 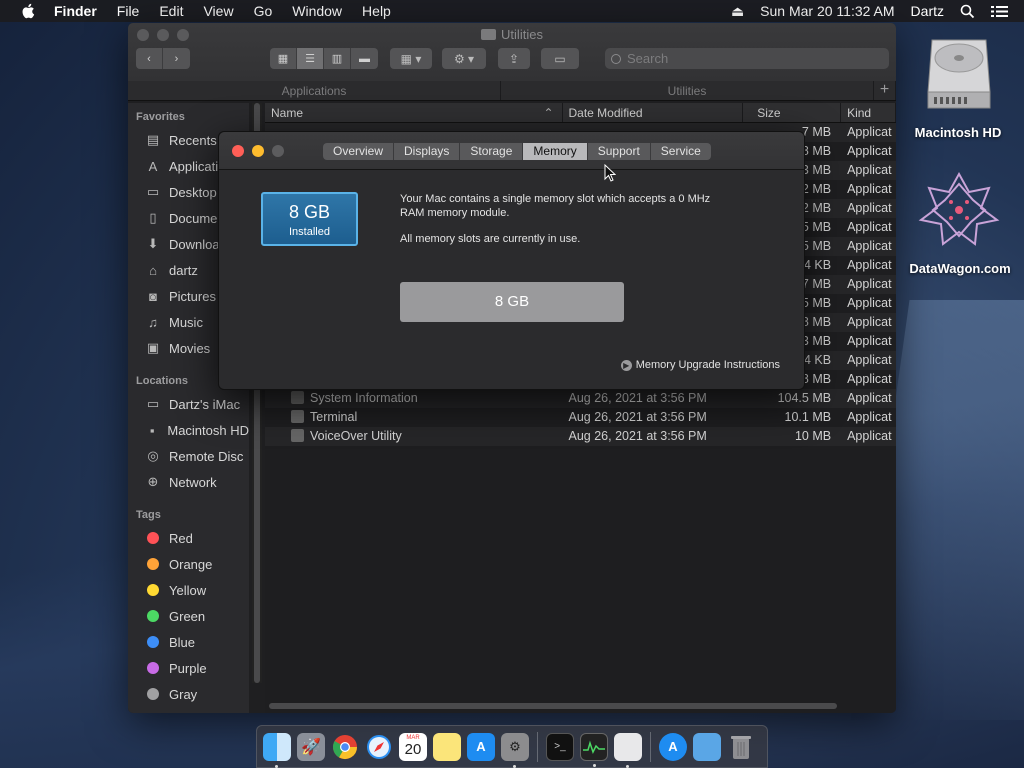 I want to click on menu-clock: Sun Mar 20 11:32 AM, so click(x=827, y=11).